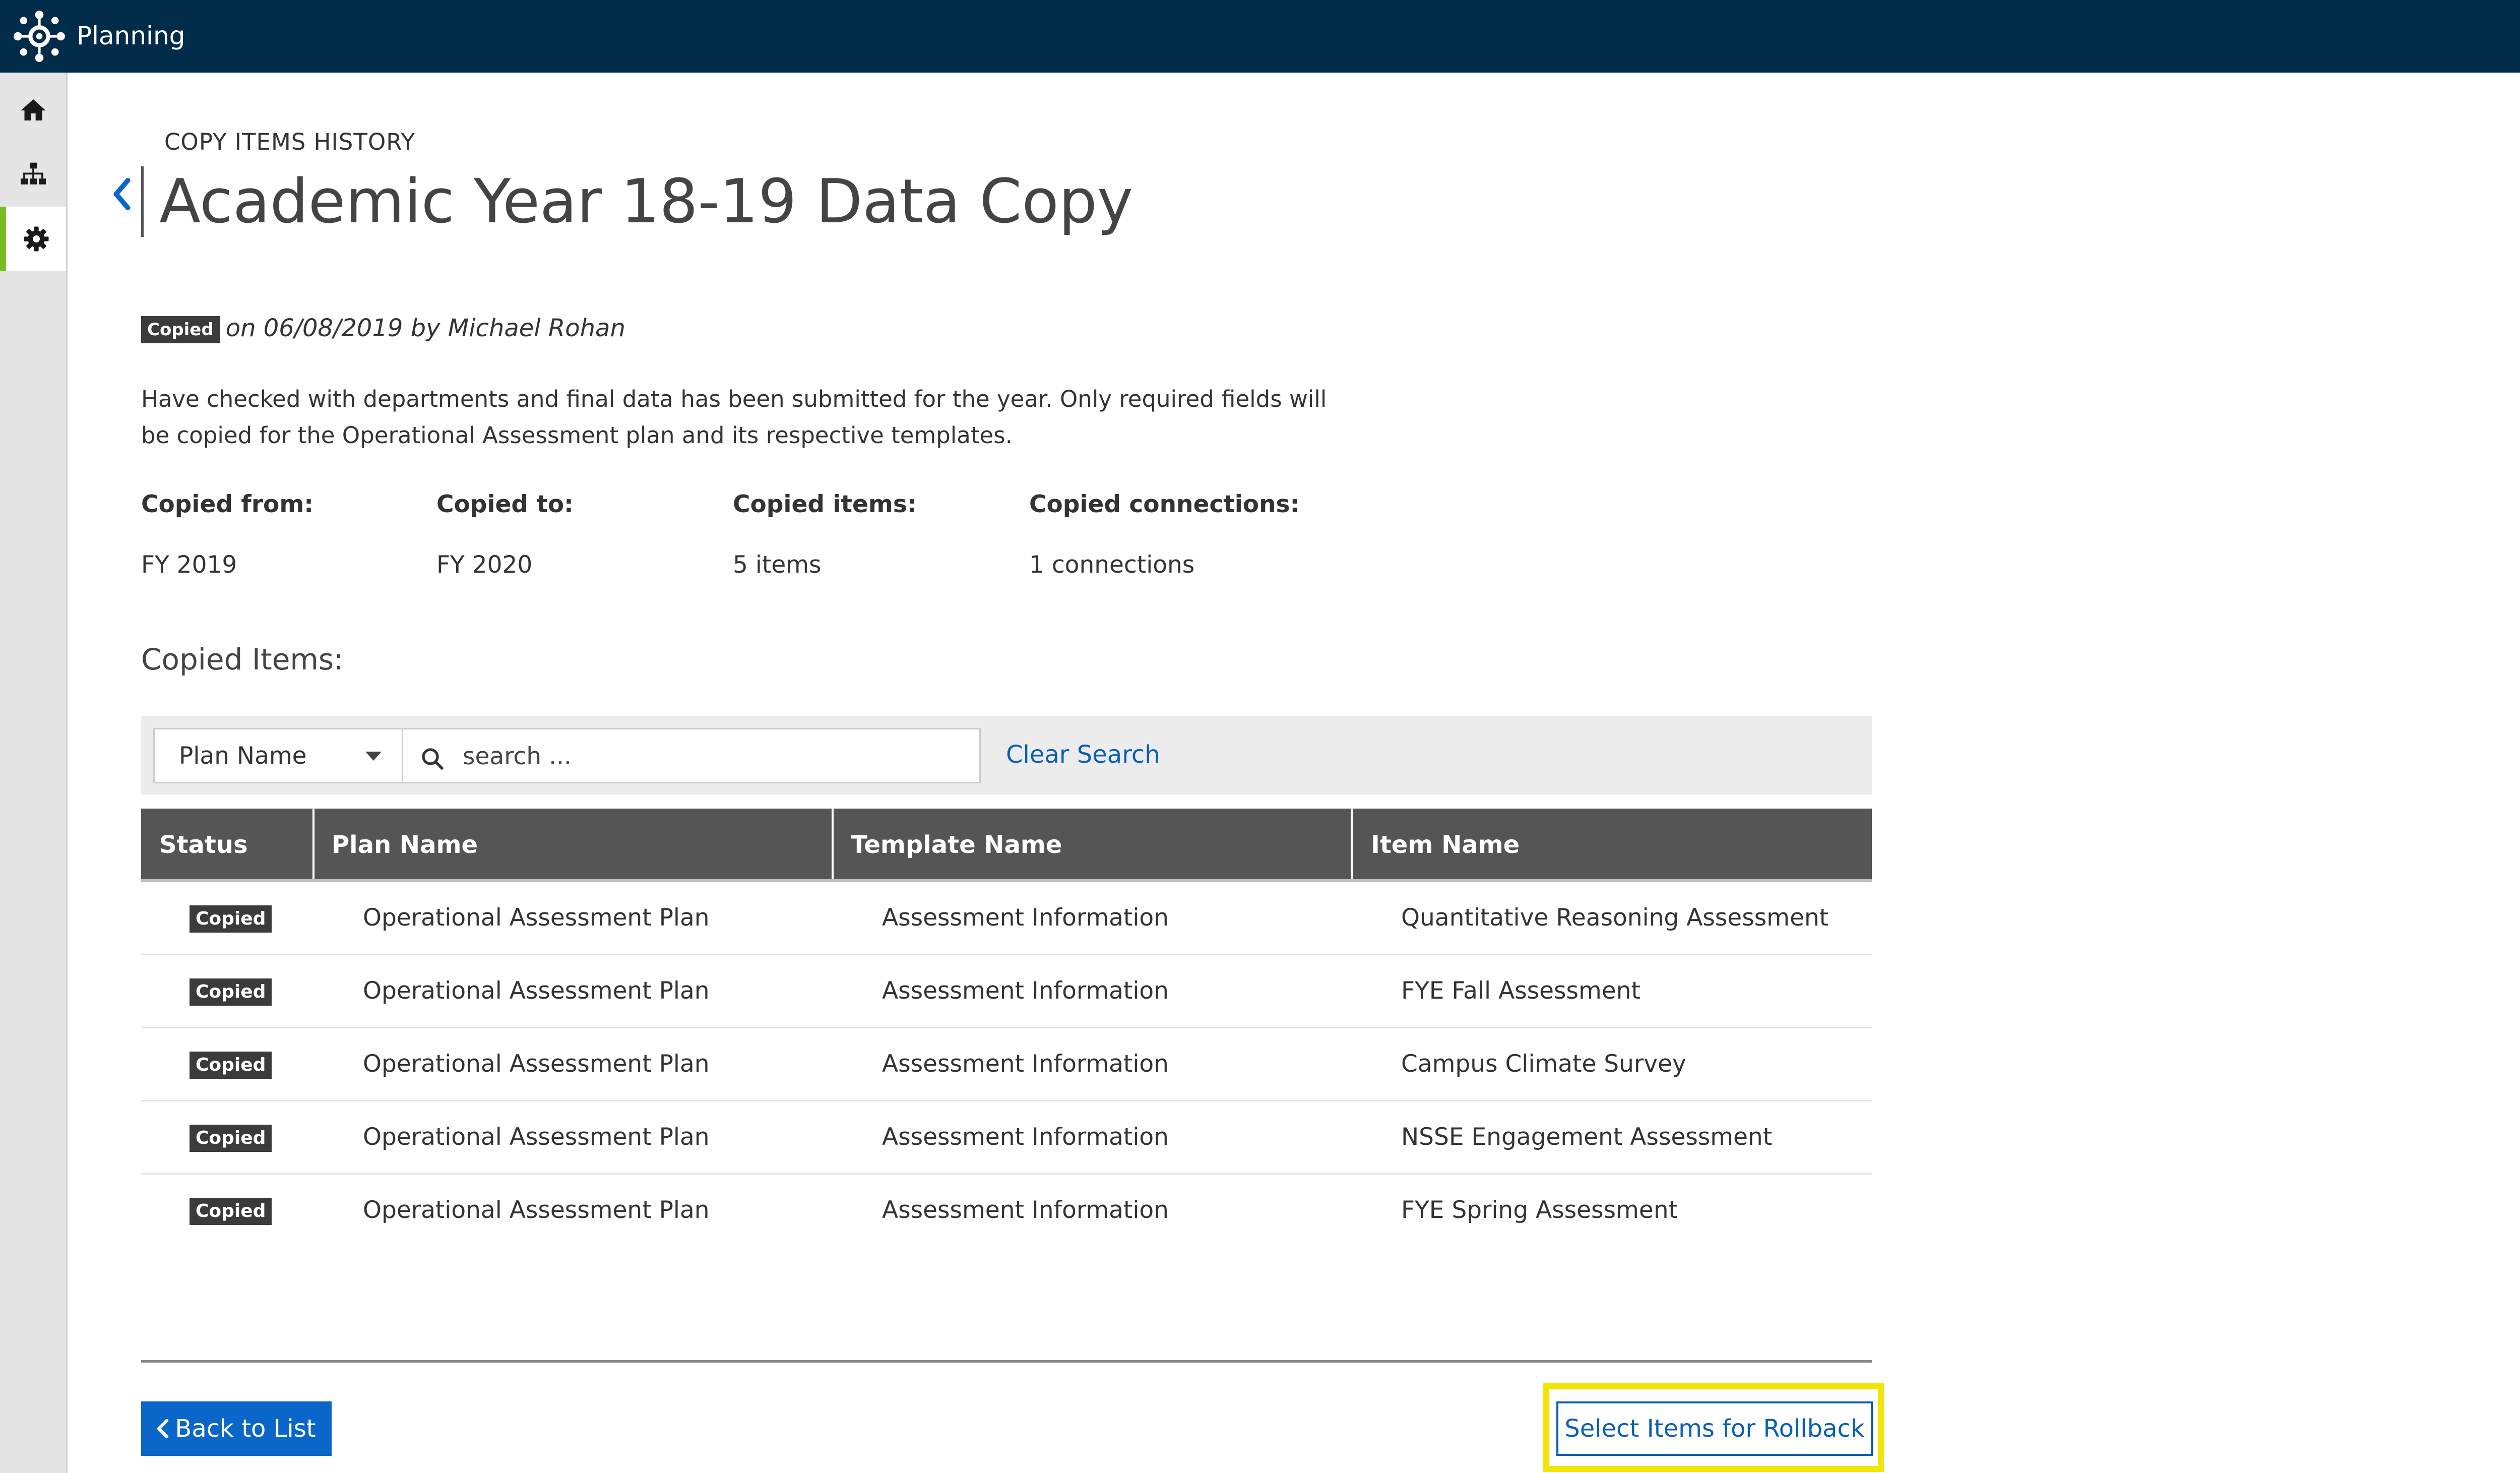 This screenshot has width=2520, height=1473. I want to click on column-header-plan-name: Plan Name, so click(405, 845).